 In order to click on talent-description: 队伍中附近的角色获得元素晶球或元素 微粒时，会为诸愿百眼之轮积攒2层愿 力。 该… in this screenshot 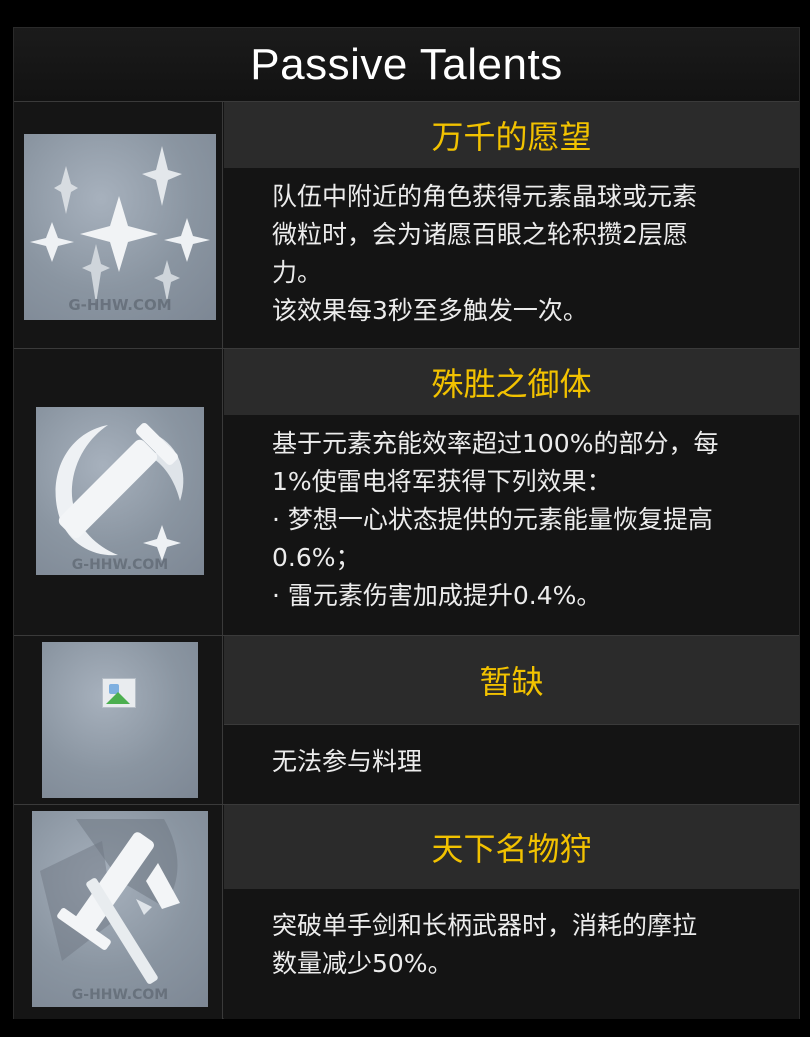, I will do `click(511, 258)`.